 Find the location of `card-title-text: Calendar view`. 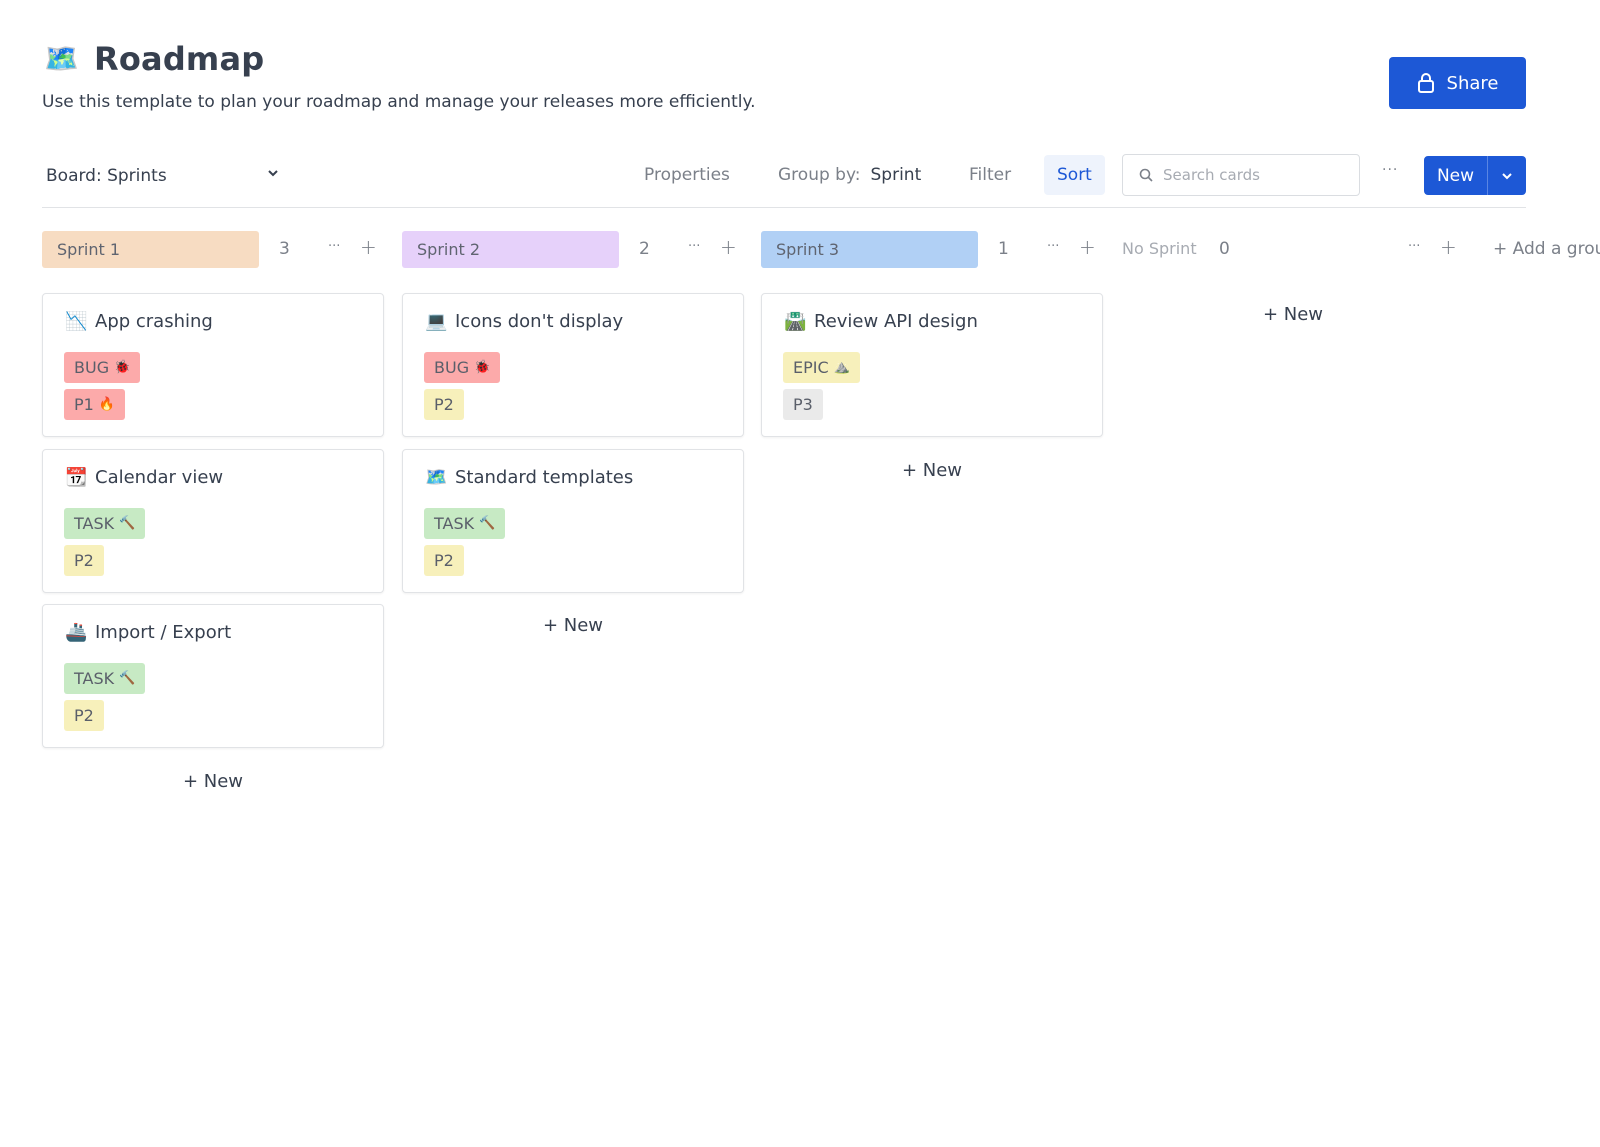

card-title-text: Calendar view is located at coordinates (159, 477).